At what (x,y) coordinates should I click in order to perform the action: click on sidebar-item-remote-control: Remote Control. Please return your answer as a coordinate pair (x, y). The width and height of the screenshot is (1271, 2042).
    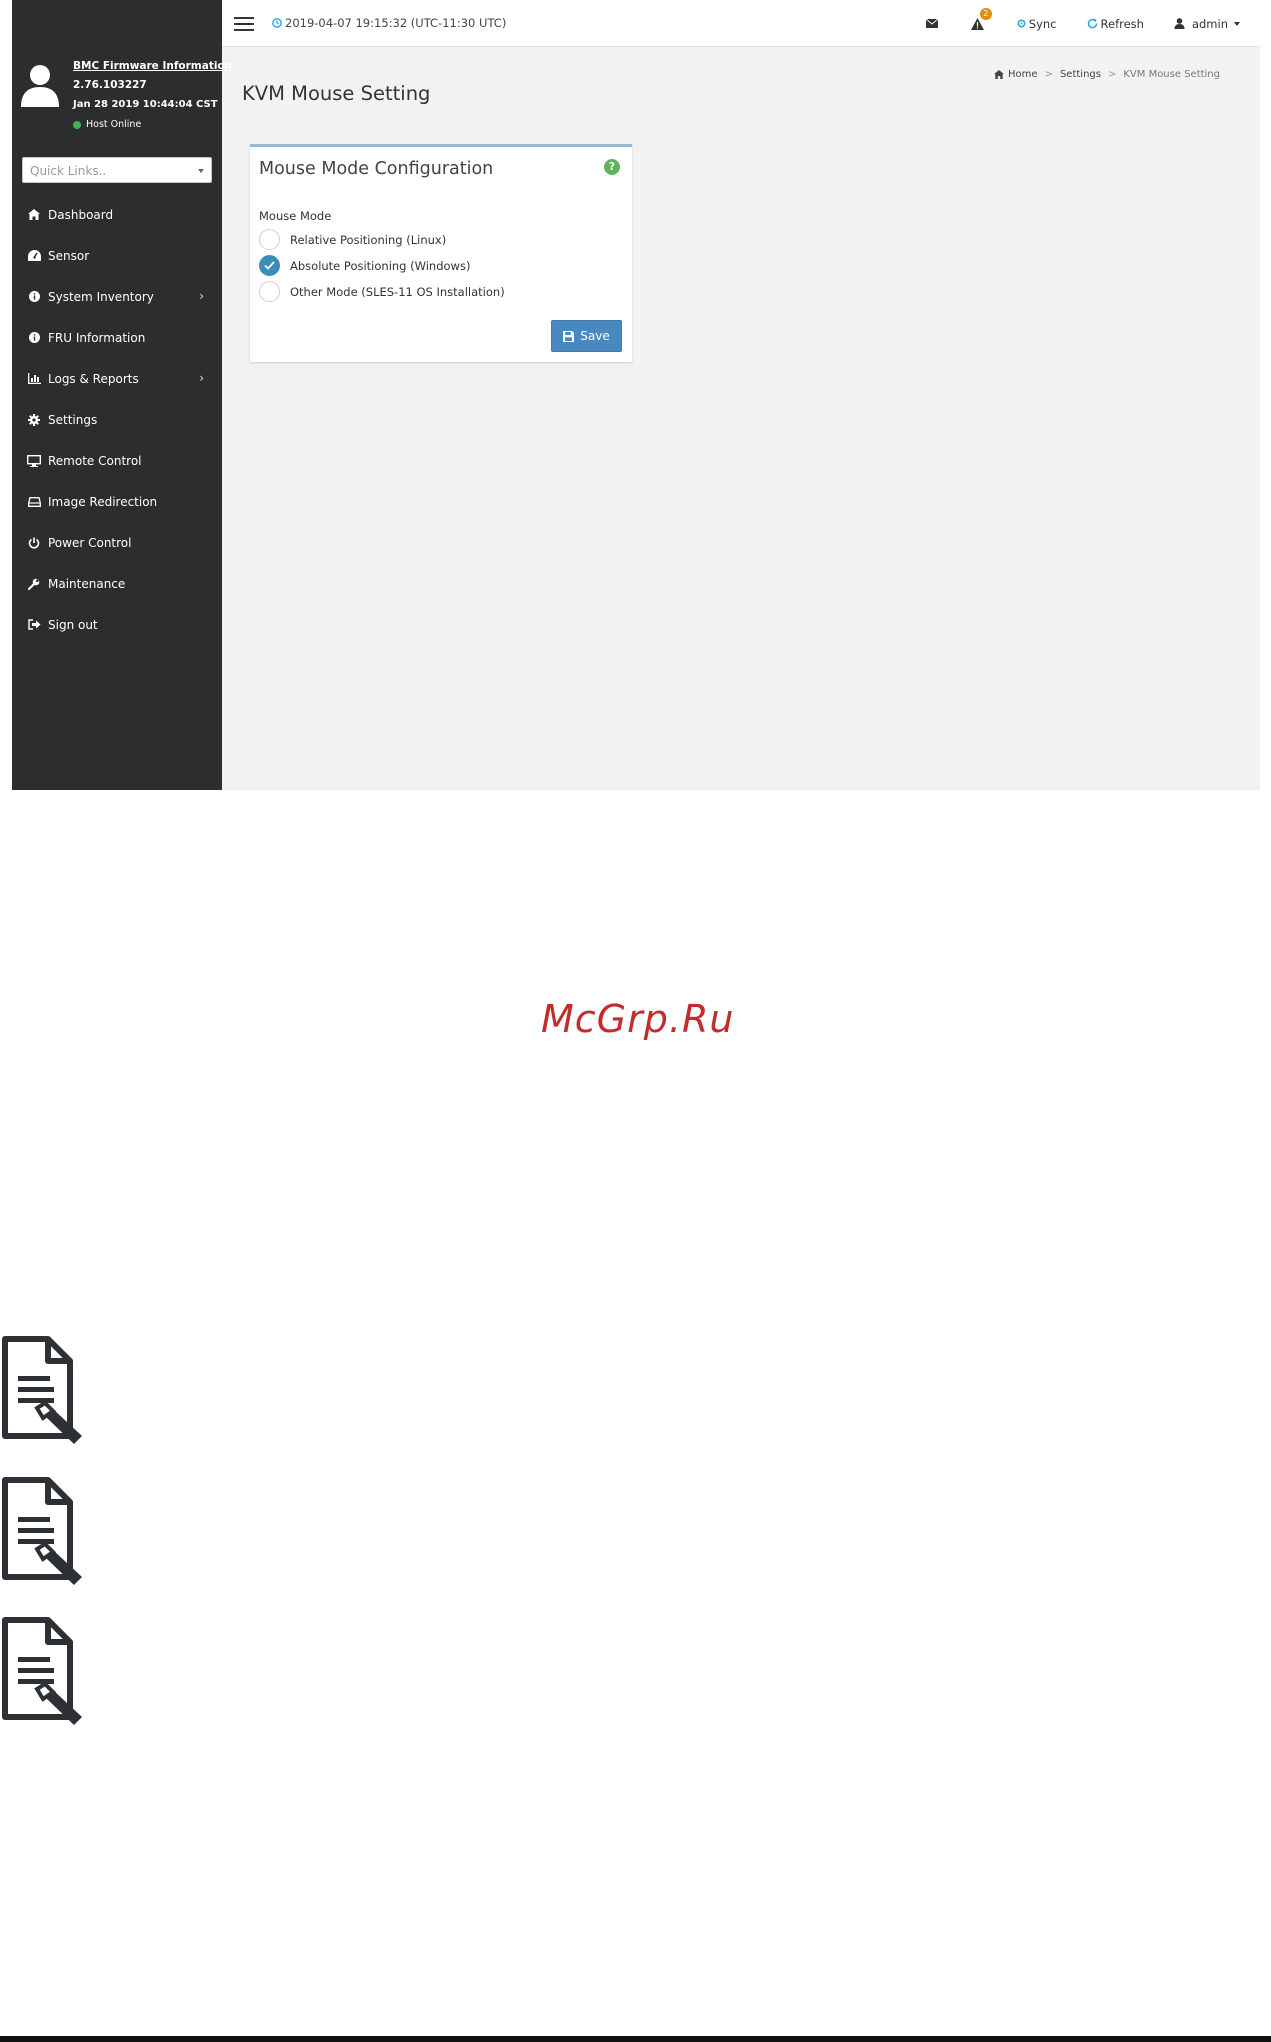
    Looking at the image, I should click on (117, 460).